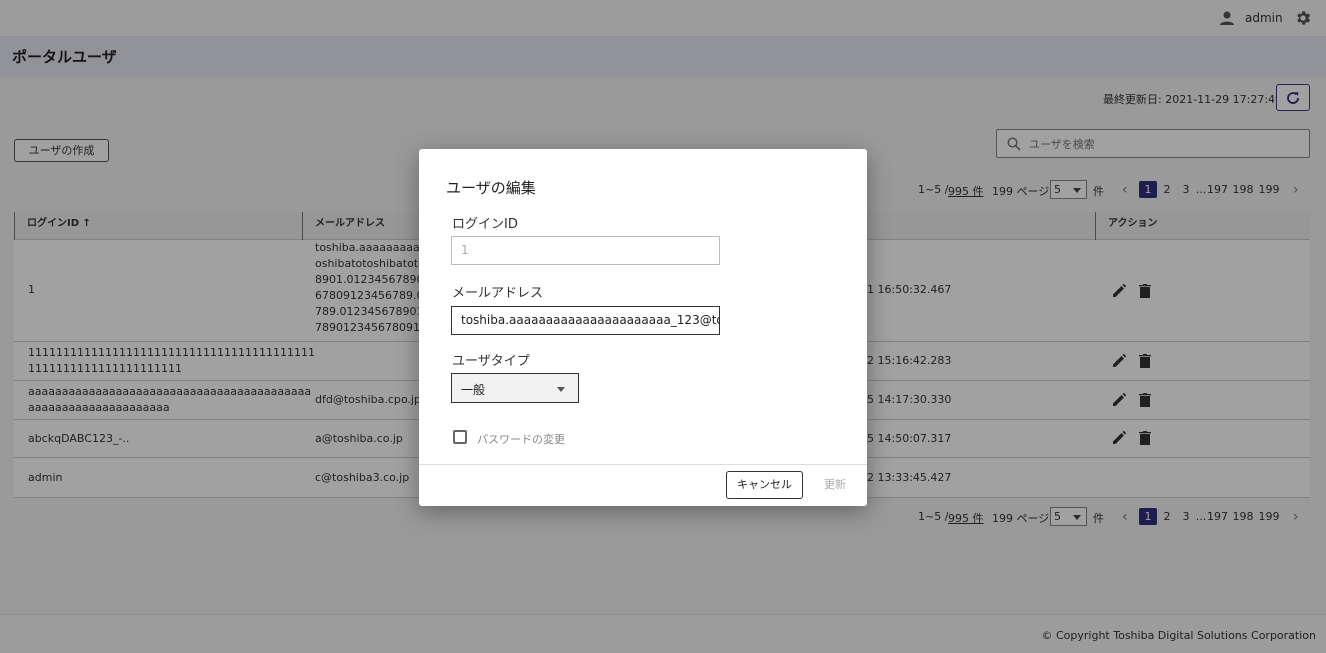 The image size is (1326, 653). What do you see at coordinates (485, 224) in the screenshot?
I see `login-id-label: ログインID` at bounding box center [485, 224].